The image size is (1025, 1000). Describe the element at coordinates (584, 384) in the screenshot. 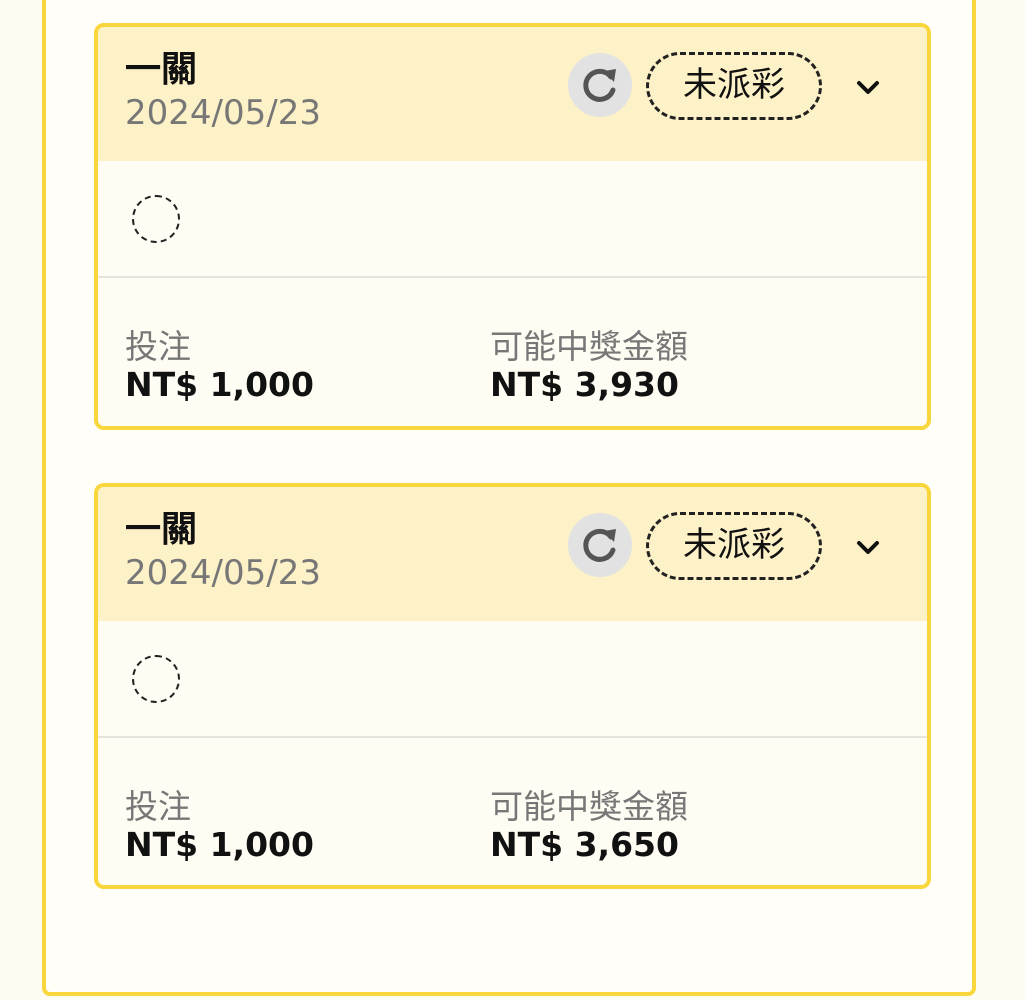

I see `potential-payout-value: NT$ 3,930` at that location.